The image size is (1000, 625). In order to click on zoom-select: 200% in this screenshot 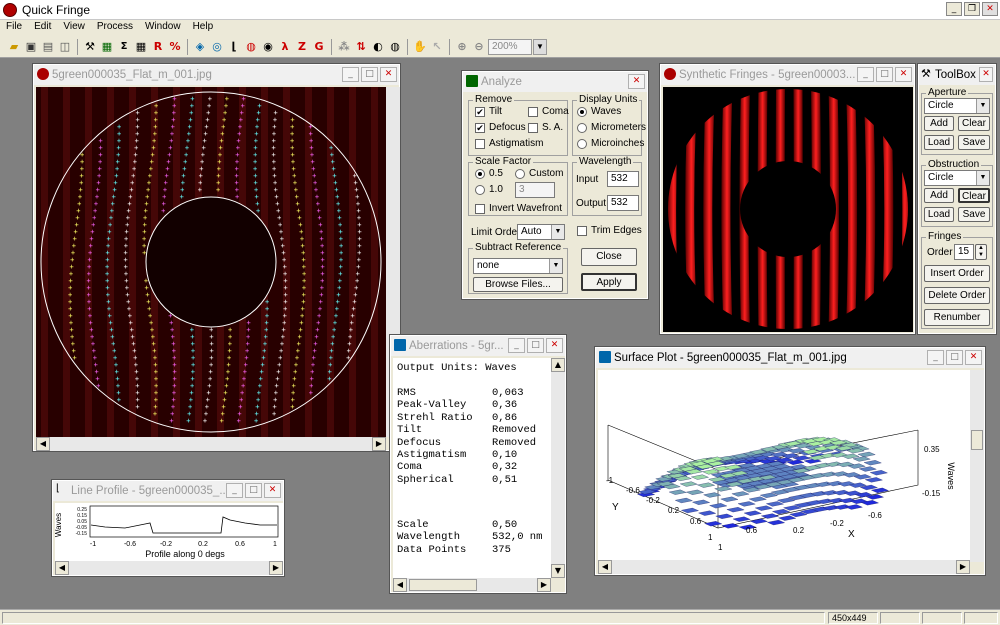, I will do `click(510, 46)`.